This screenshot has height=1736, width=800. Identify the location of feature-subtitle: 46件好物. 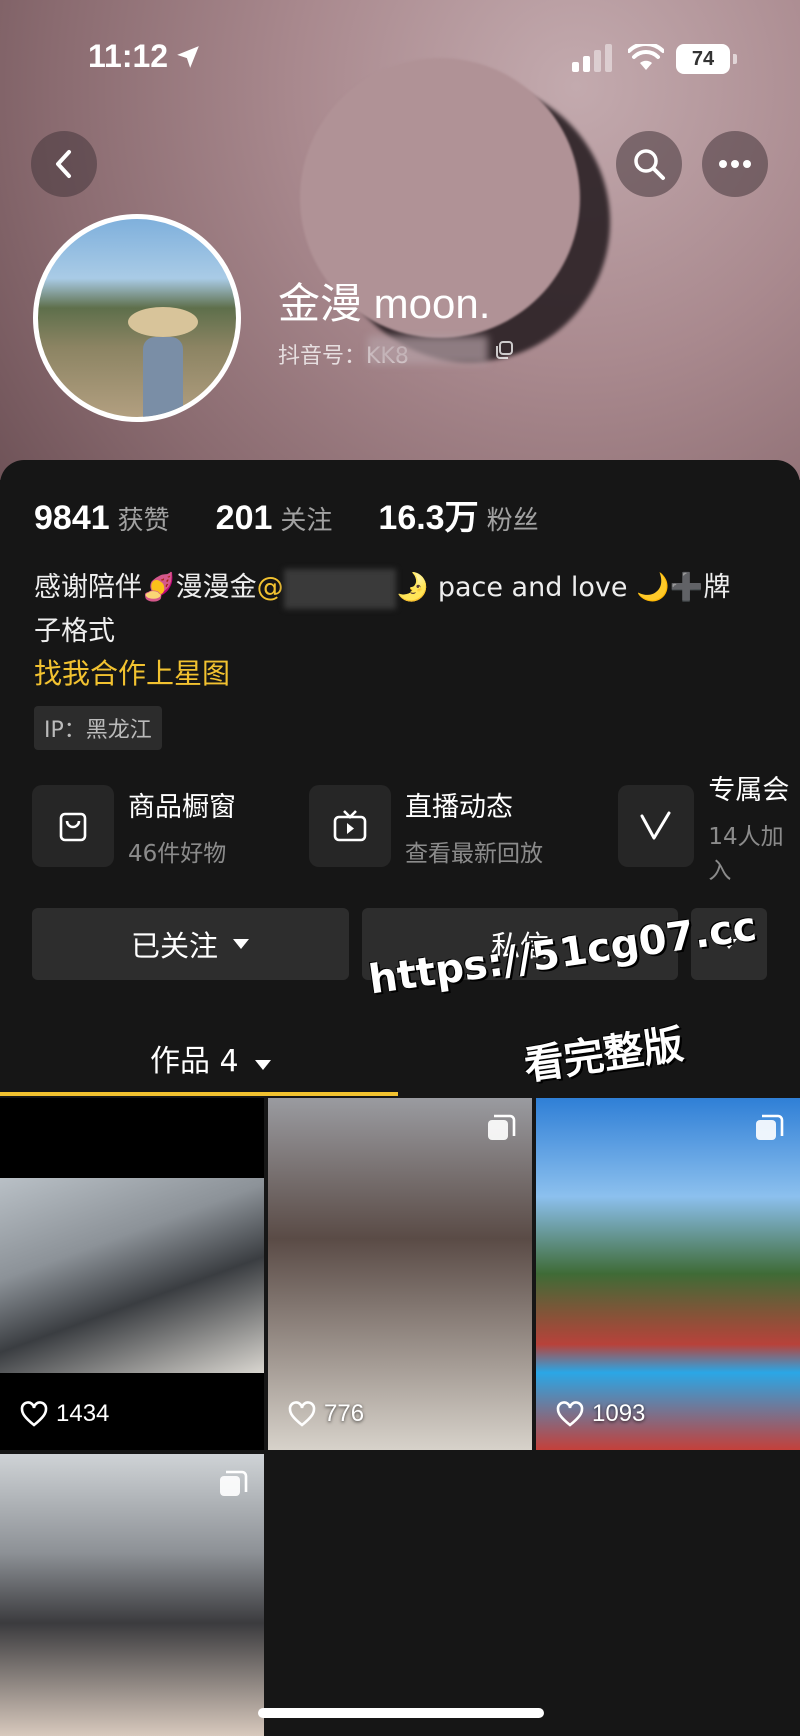
(177, 853).